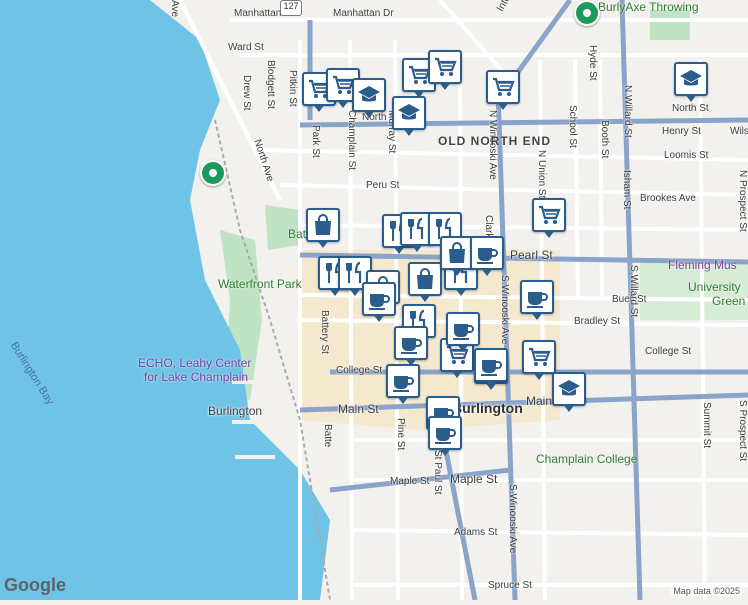  What do you see at coordinates (739, 131) in the screenshot?
I see `street-label: Wils` at bounding box center [739, 131].